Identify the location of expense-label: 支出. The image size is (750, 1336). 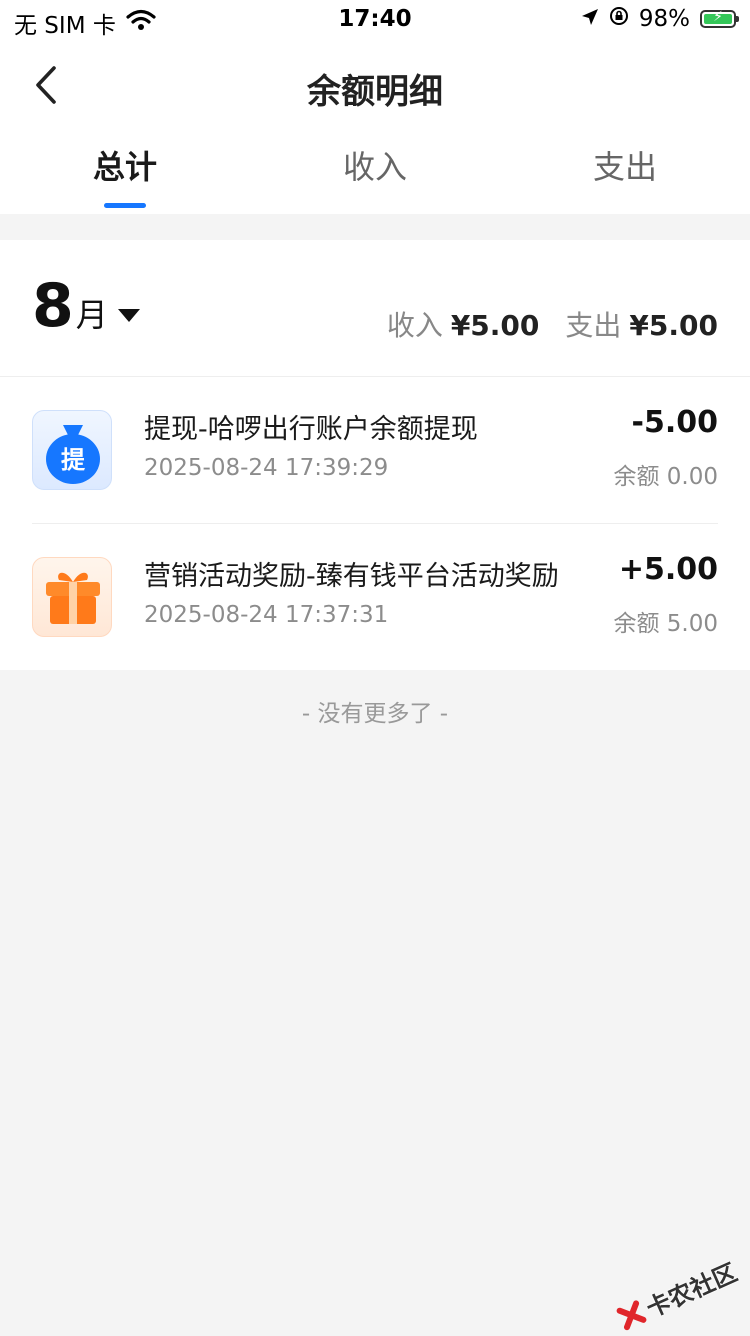
(593, 325).